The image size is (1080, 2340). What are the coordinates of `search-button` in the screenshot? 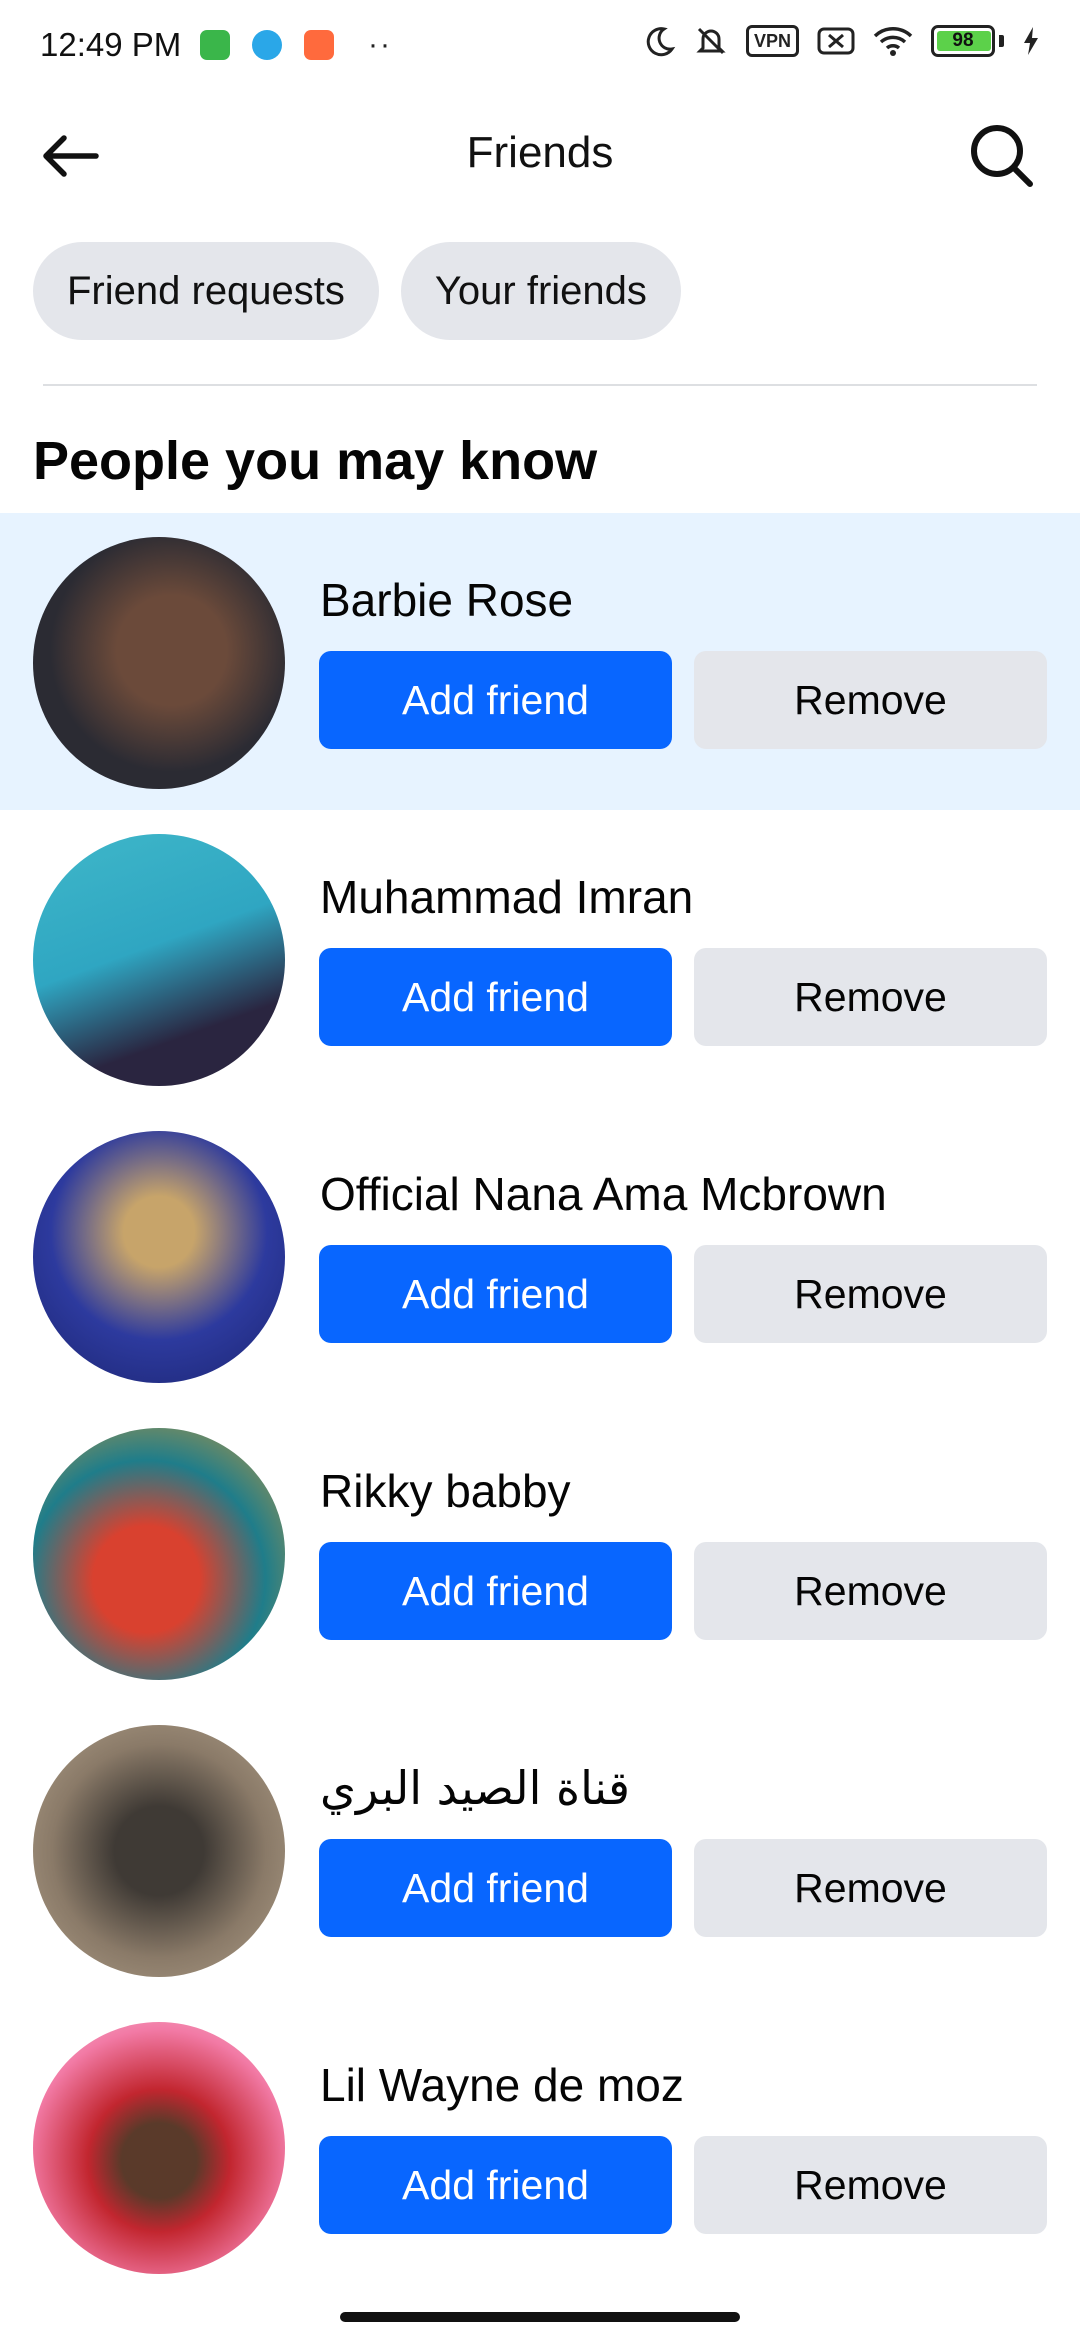 It's located at (1002, 156).